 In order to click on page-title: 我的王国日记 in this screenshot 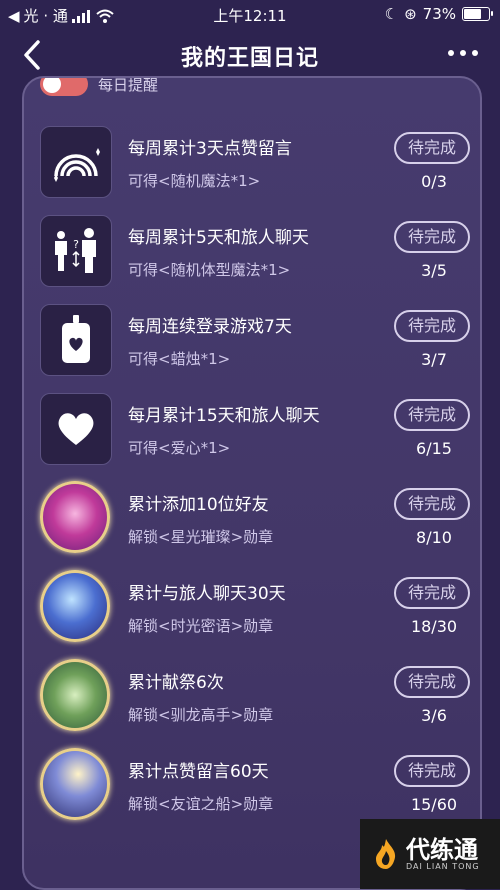, I will do `click(249, 58)`.